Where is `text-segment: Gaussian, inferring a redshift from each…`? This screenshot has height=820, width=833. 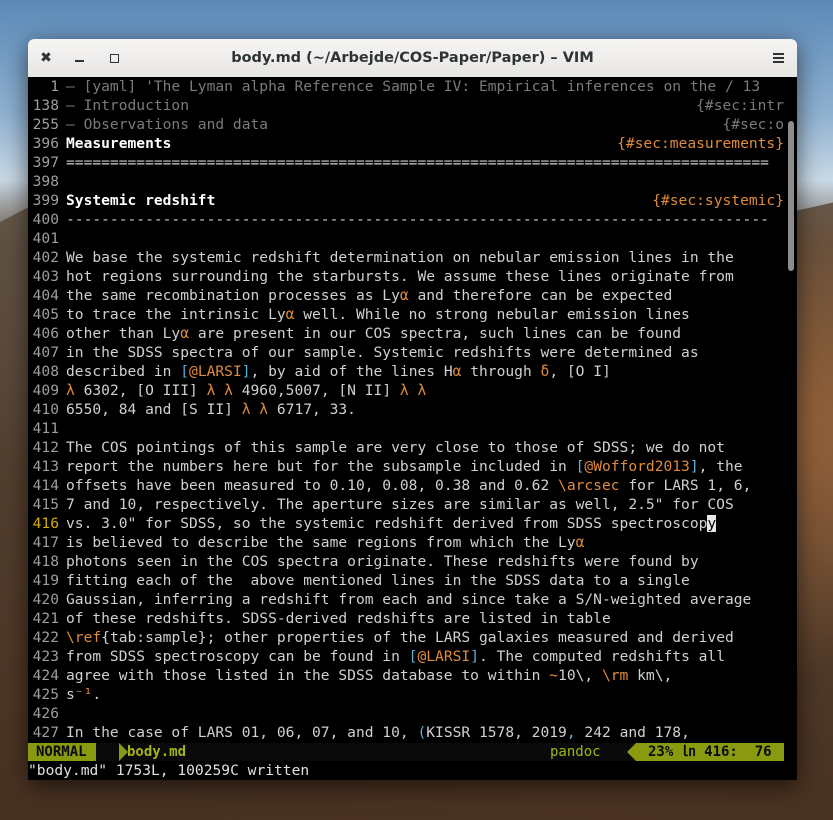
text-segment: Gaussian, inferring a redshift from each… is located at coordinates (409, 599).